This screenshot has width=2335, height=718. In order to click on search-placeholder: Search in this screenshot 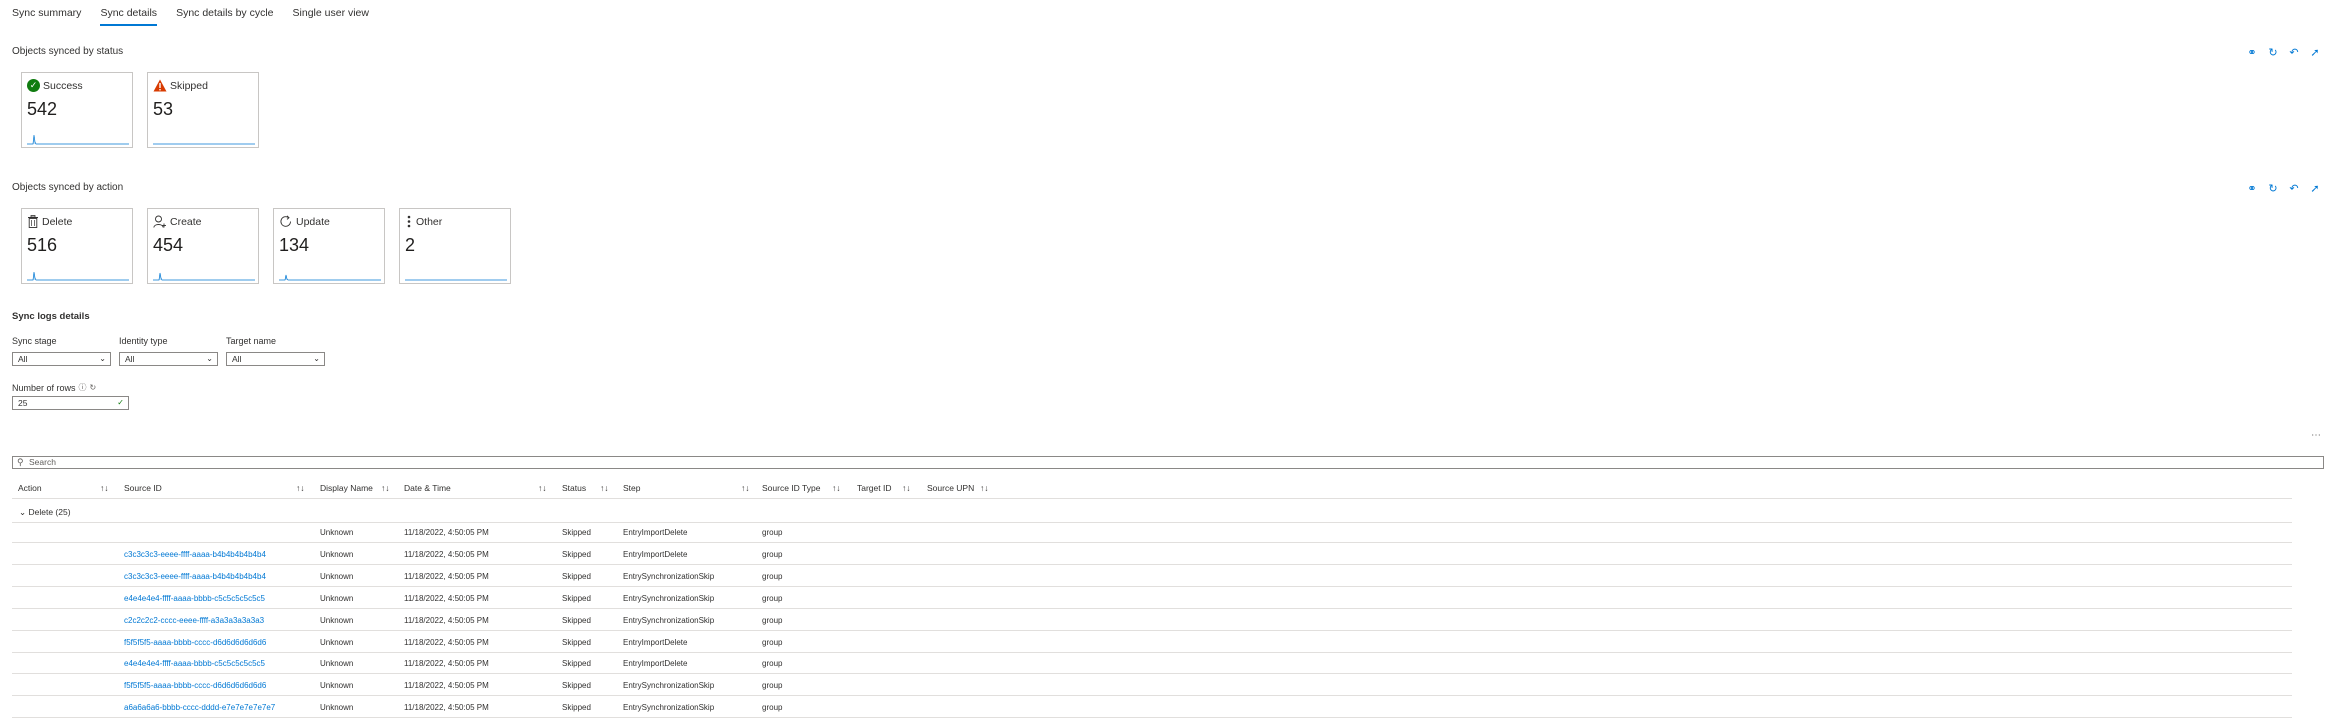, I will do `click(42, 462)`.